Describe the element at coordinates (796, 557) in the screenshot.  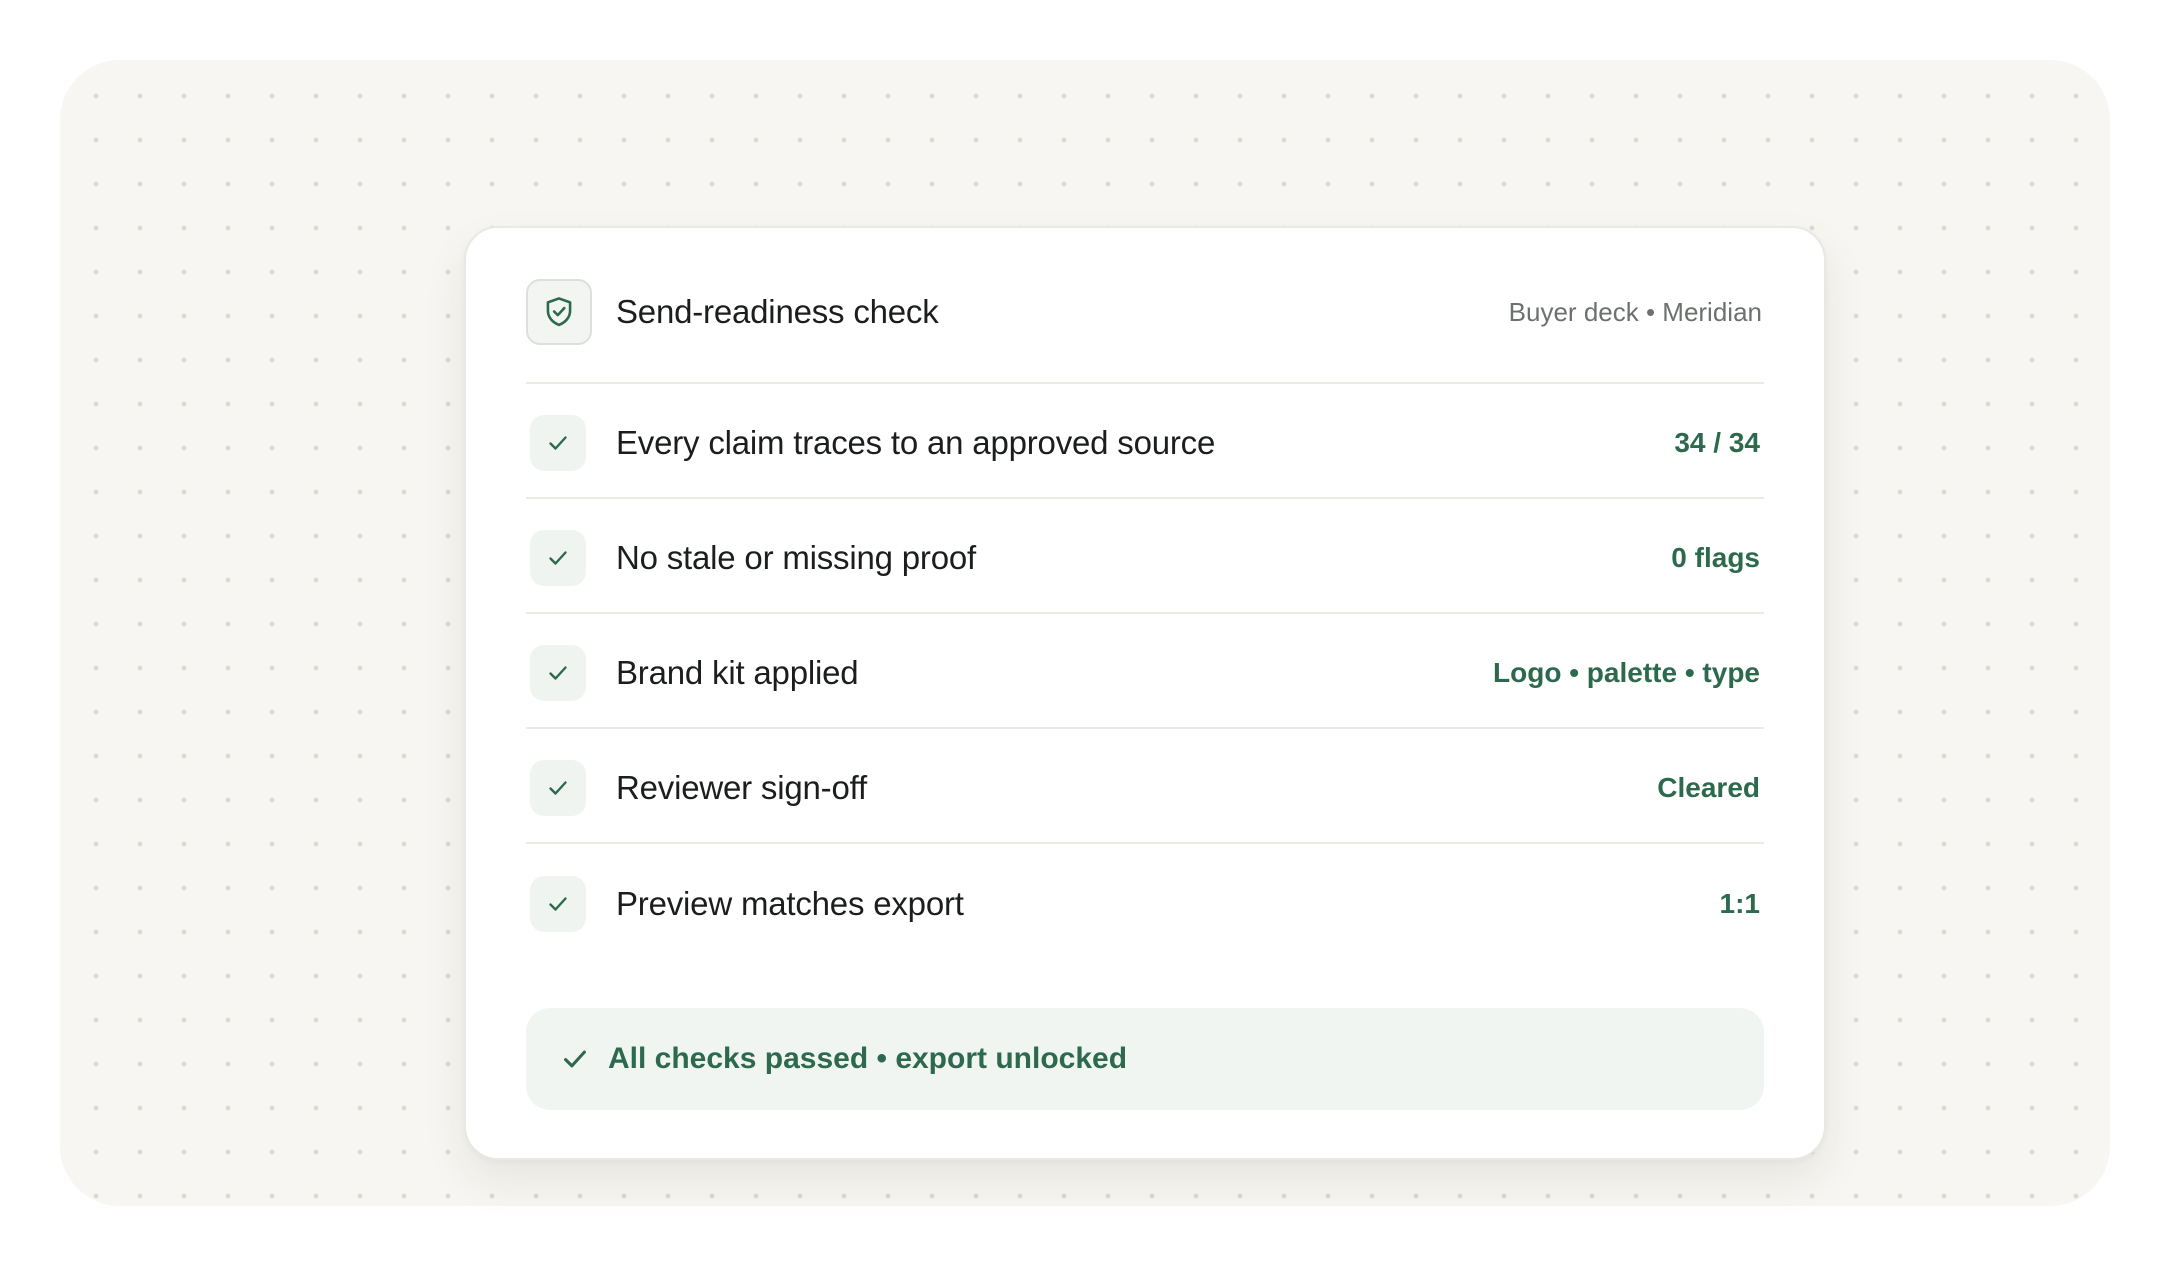
I see `check-label: No stale or missing proof` at that location.